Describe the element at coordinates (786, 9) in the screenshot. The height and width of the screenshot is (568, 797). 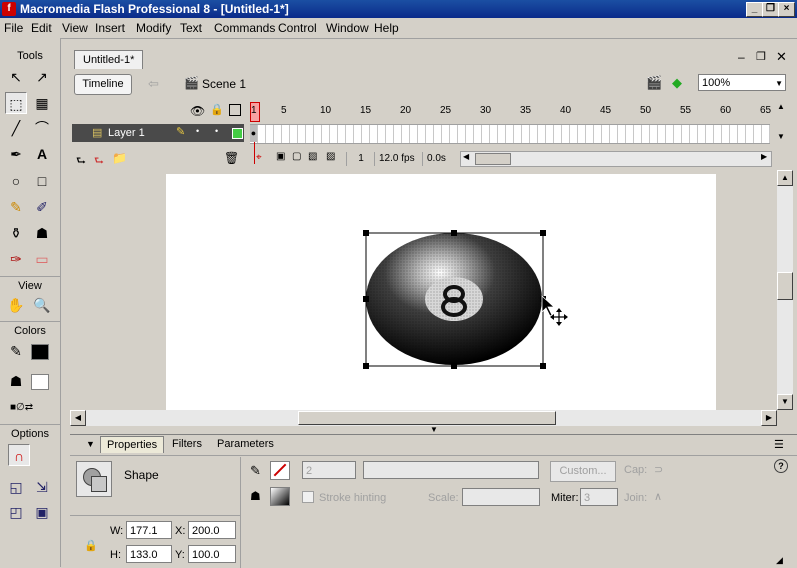
I see `close-button: ×` at that location.